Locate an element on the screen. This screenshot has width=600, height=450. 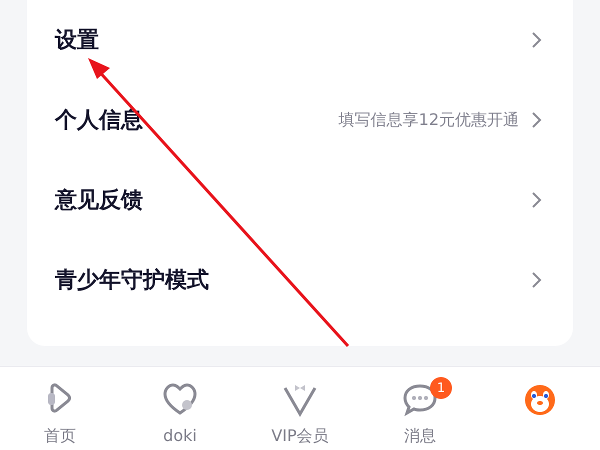
menu-hint: 填写信息享12元优惠开通 is located at coordinates (428, 120).